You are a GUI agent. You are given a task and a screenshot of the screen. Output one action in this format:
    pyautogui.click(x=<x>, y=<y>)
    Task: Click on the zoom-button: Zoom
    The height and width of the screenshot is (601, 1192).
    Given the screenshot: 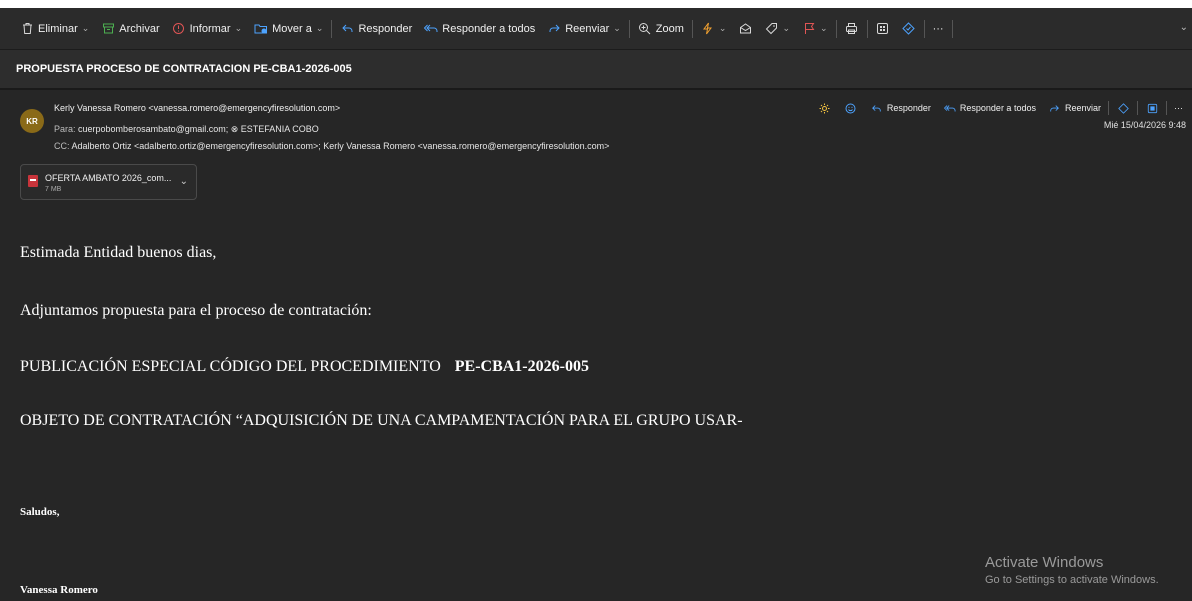 What is the action you would take?
    pyautogui.click(x=661, y=29)
    